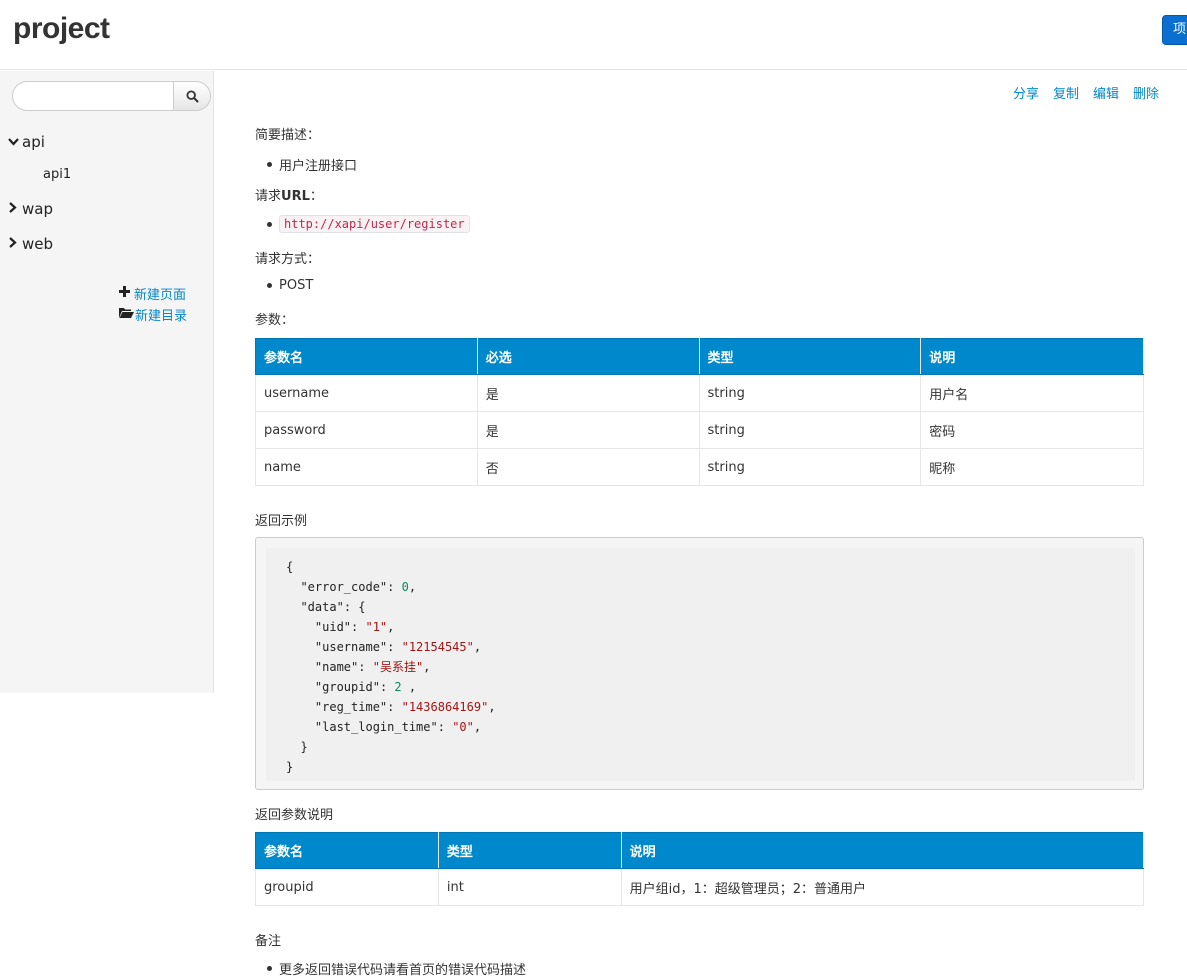  I want to click on table-cell: 密码, so click(1032, 430).